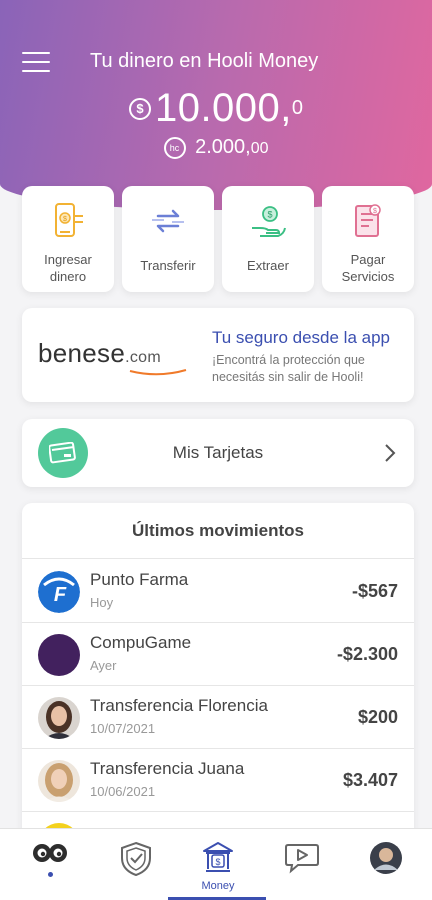  I want to click on punto-farma-avatar: F, so click(59, 592).